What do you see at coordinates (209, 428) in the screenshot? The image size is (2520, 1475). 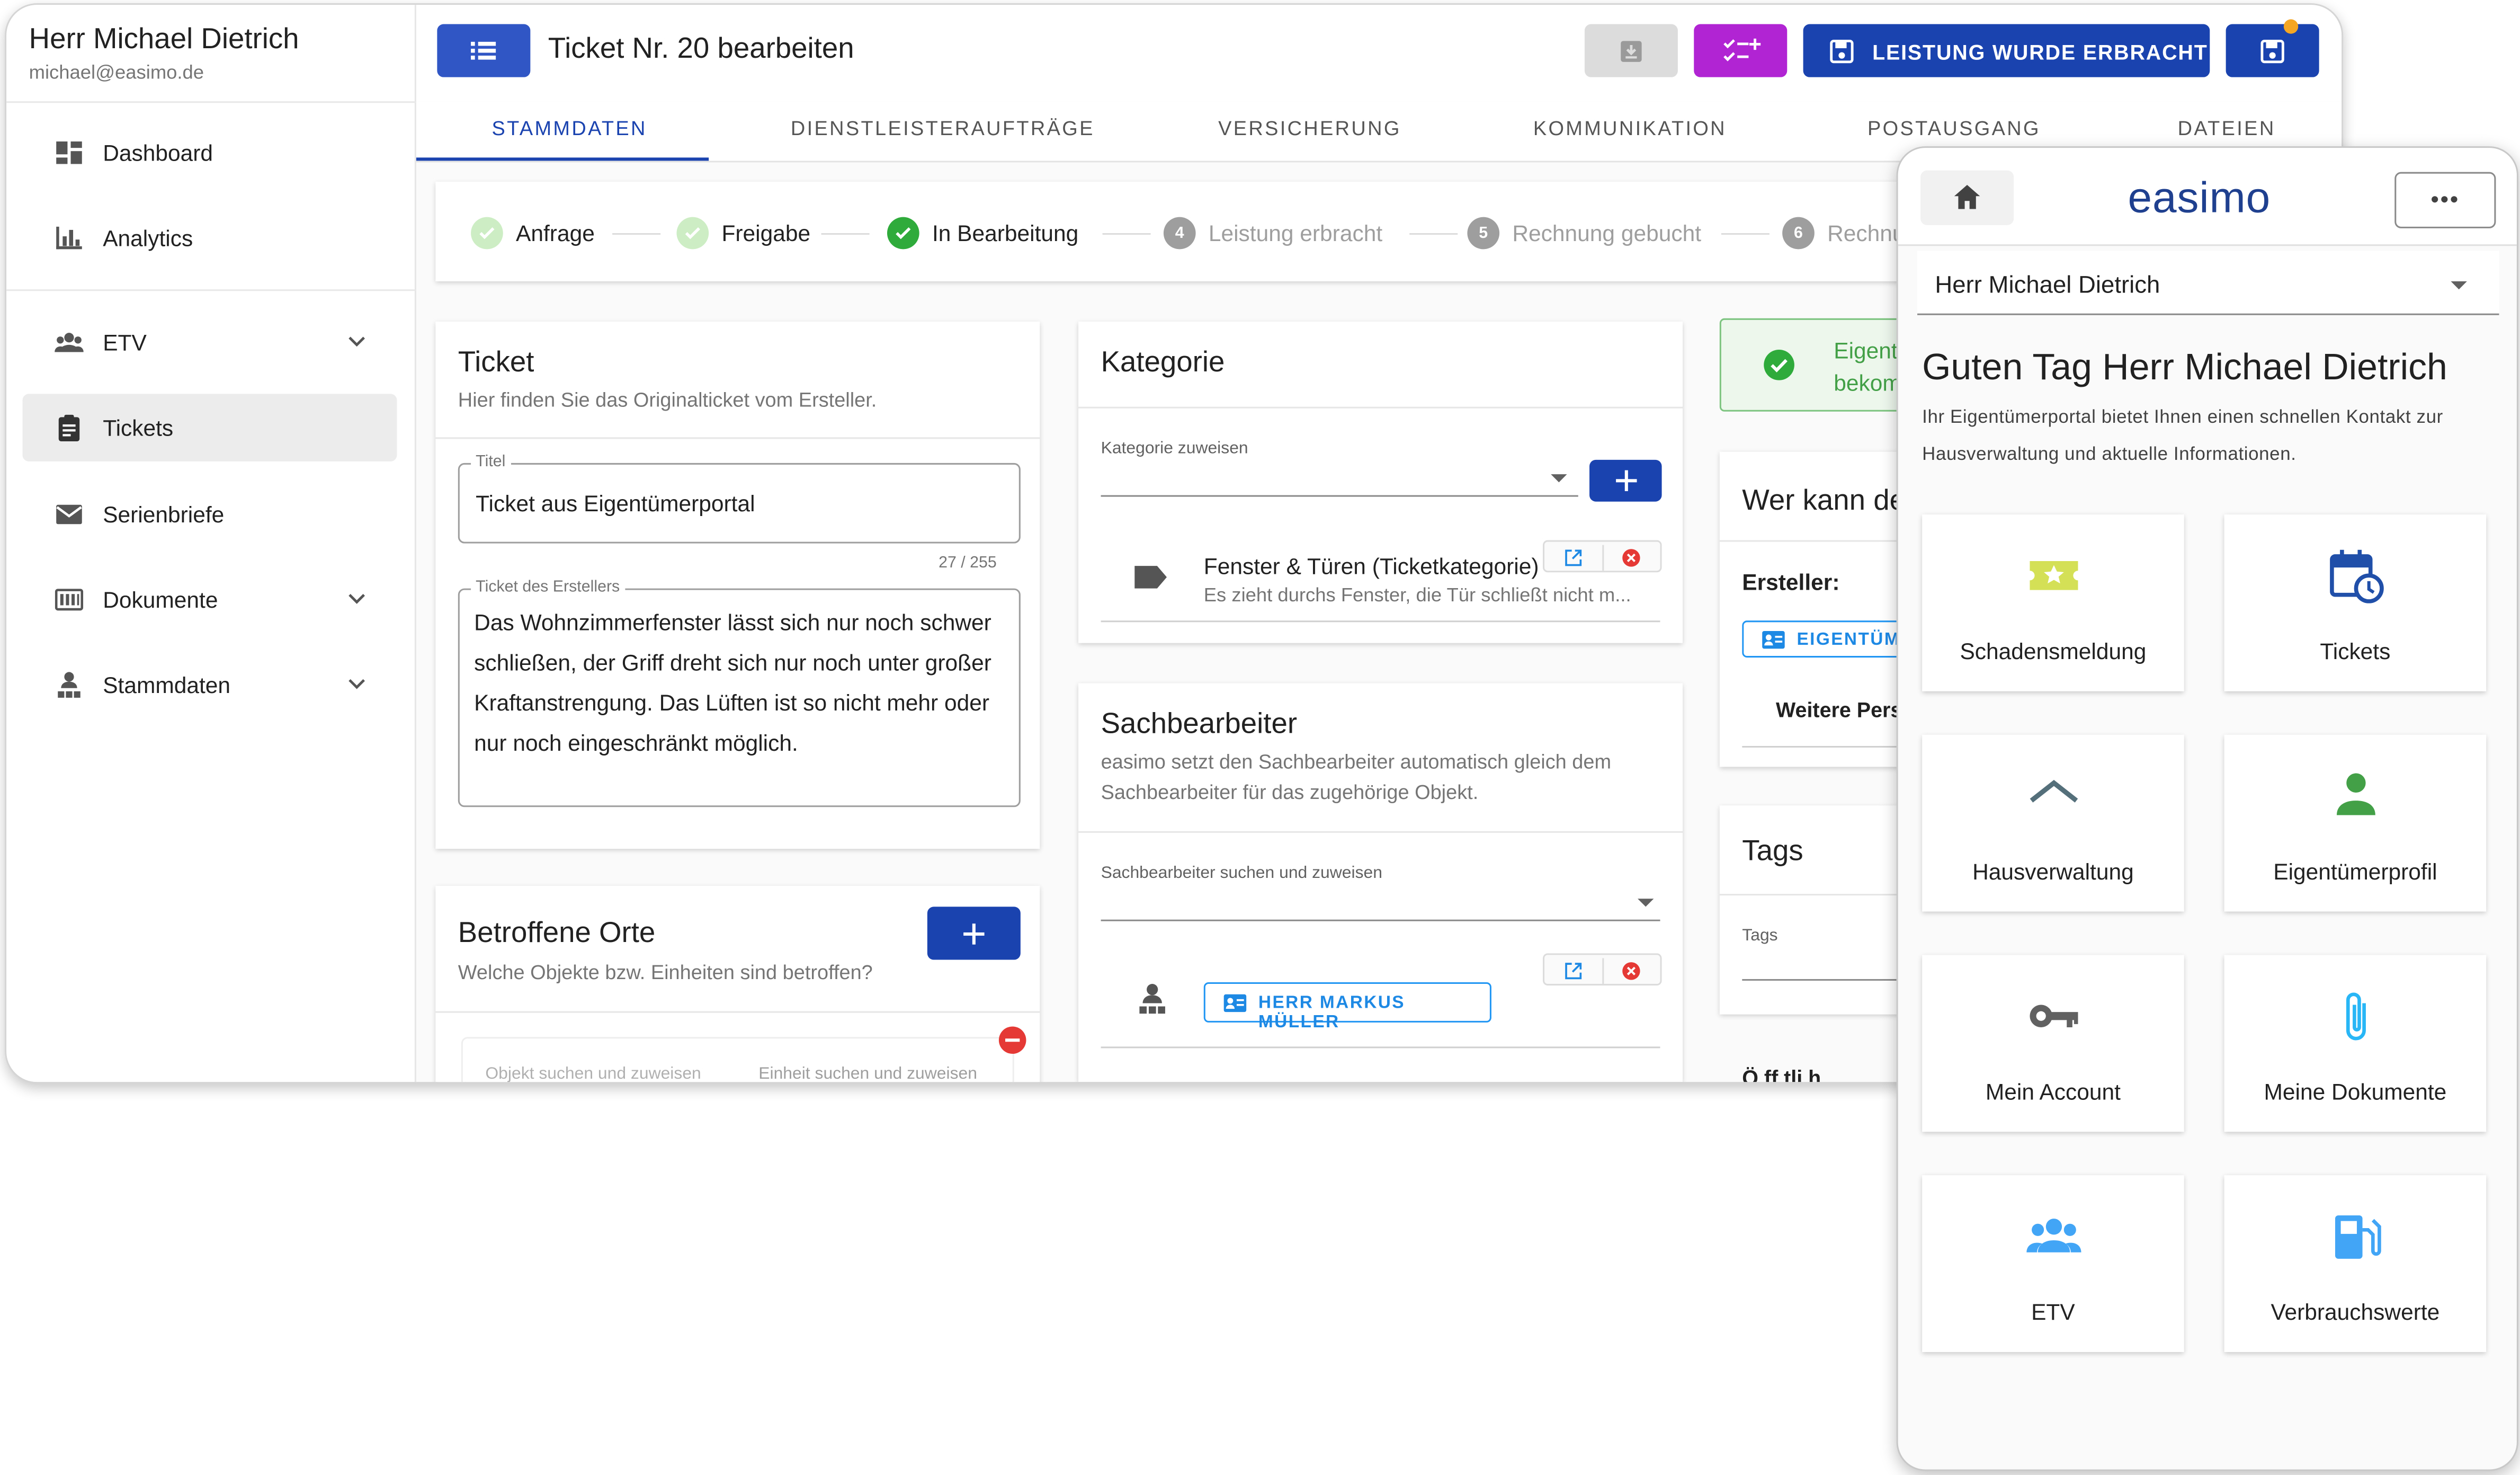 I see `sidebar-item-tickets: Tickets` at bounding box center [209, 428].